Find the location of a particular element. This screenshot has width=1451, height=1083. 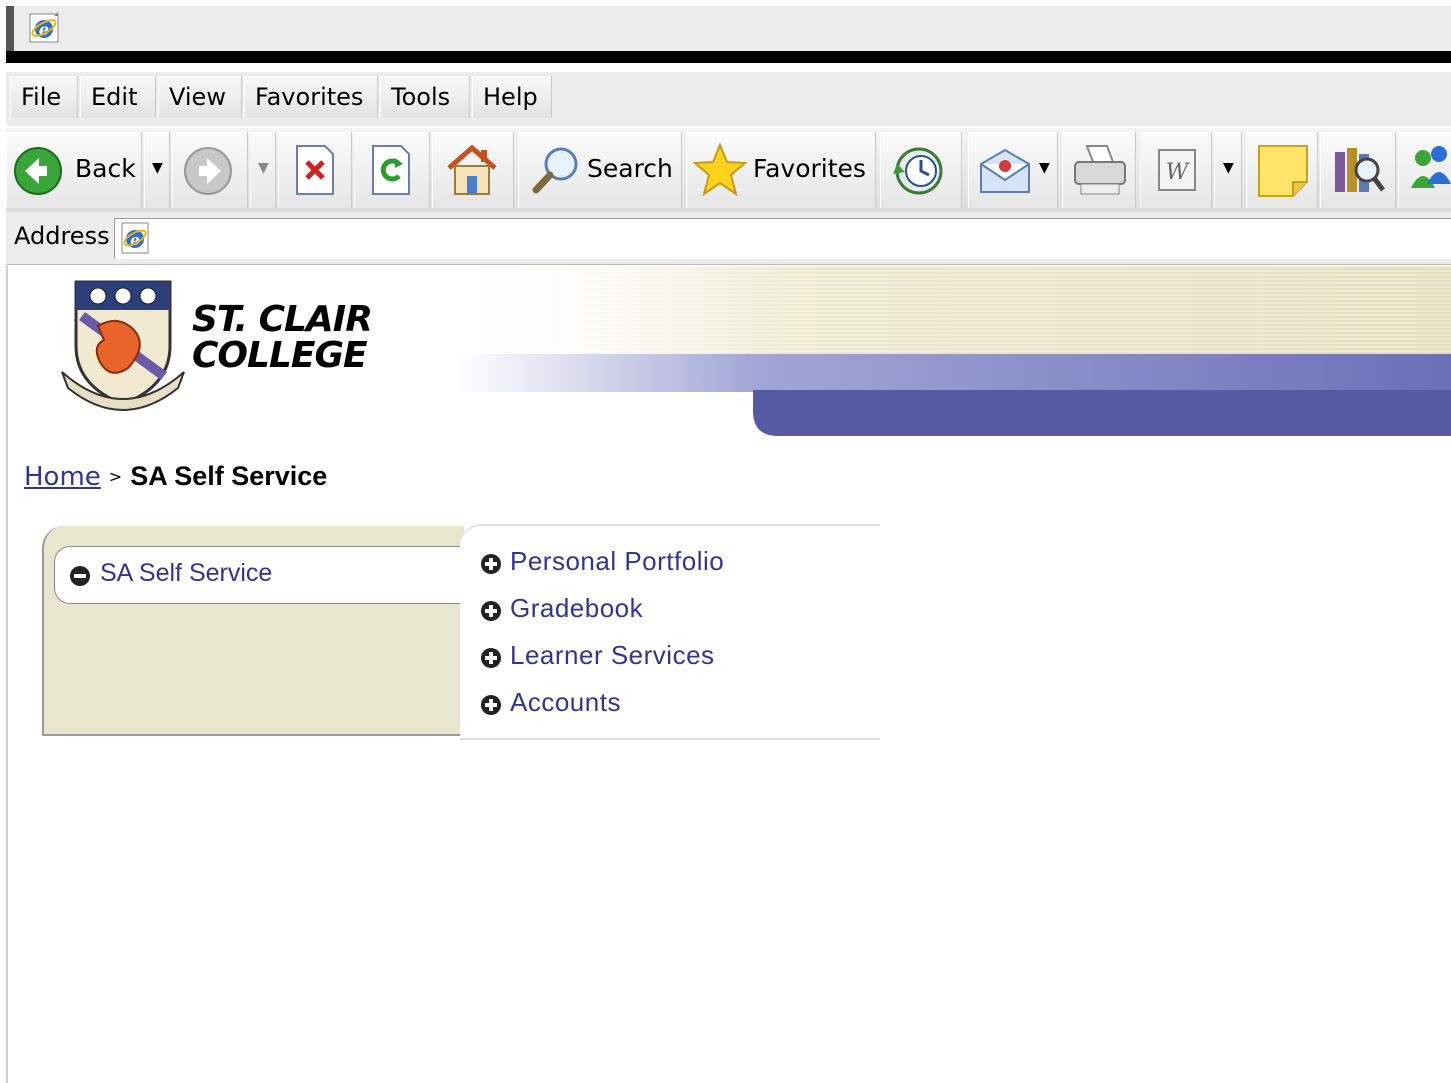

research-button is located at coordinates (1358, 170).